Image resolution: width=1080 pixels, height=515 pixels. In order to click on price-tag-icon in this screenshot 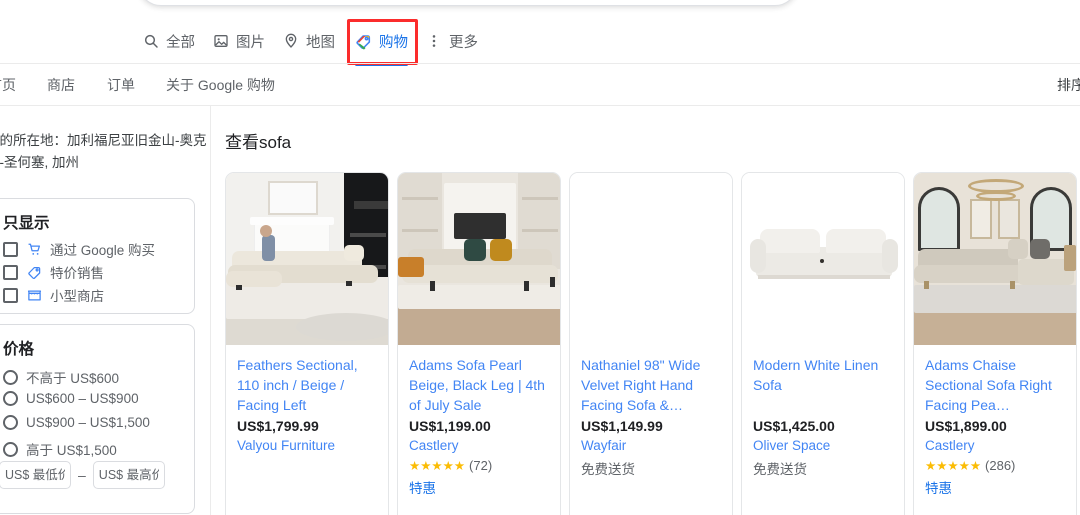, I will do `click(34, 272)`.